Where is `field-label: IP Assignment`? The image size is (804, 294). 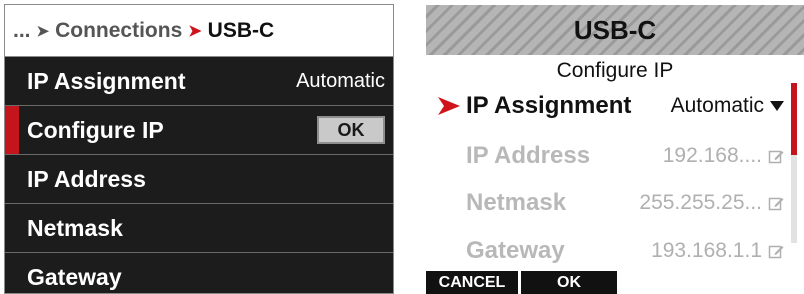
field-label: IP Assignment is located at coordinates (549, 105).